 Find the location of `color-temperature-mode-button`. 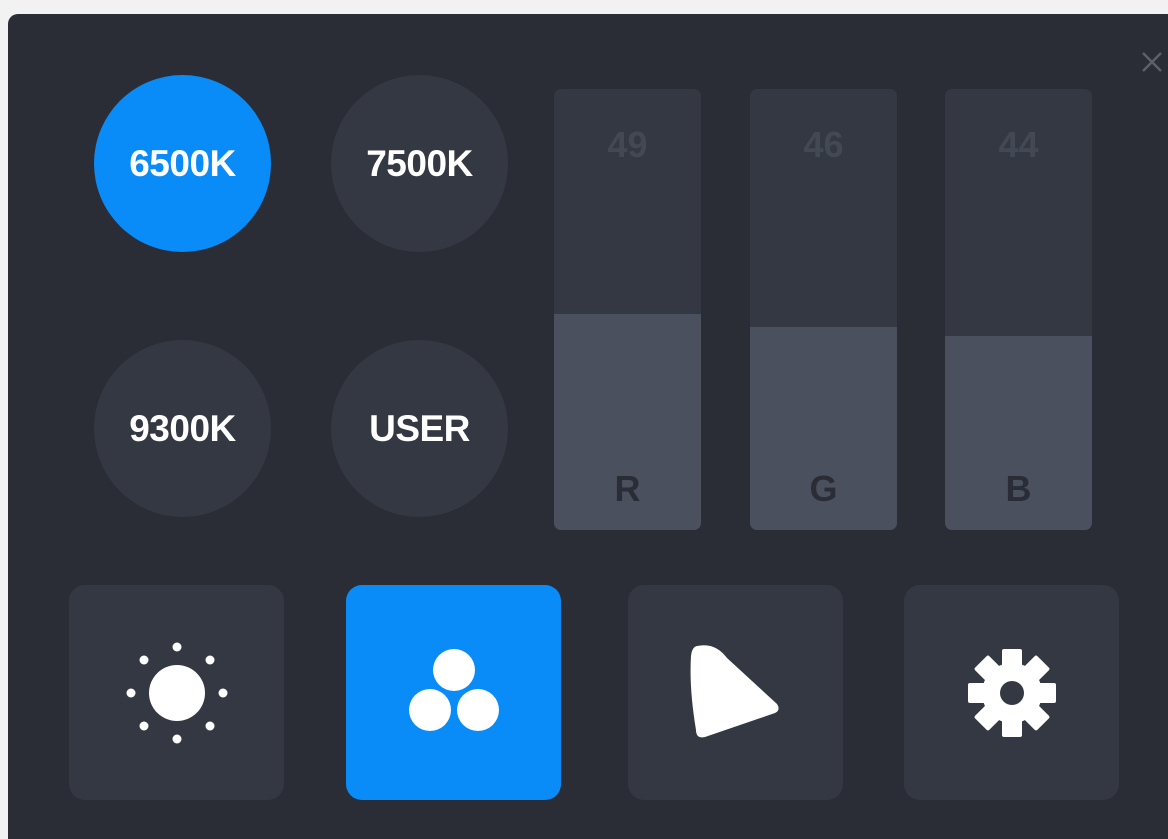

color-temperature-mode-button is located at coordinates (453, 692).